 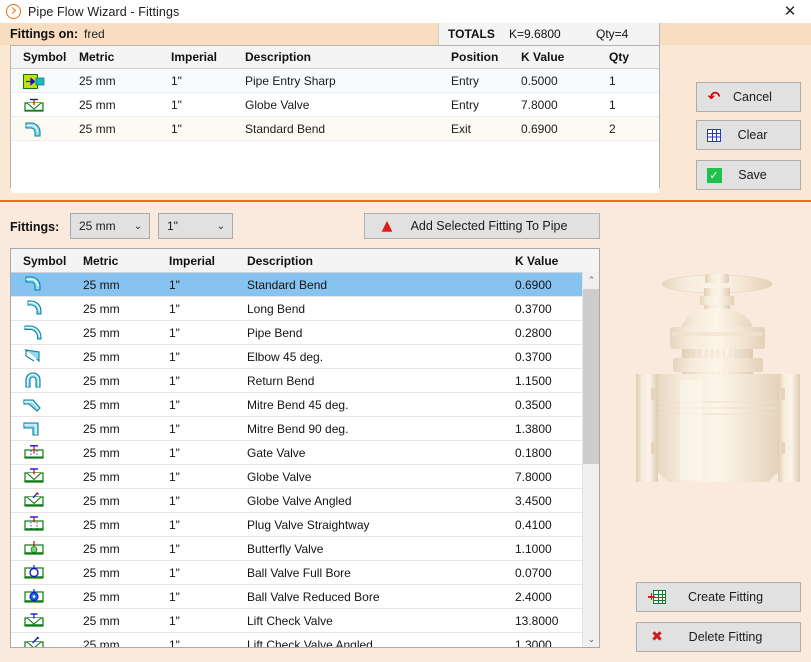 What do you see at coordinates (305, 453) in the screenshot?
I see `list-item: 25 mm 1" Gate Valve 0.1800` at bounding box center [305, 453].